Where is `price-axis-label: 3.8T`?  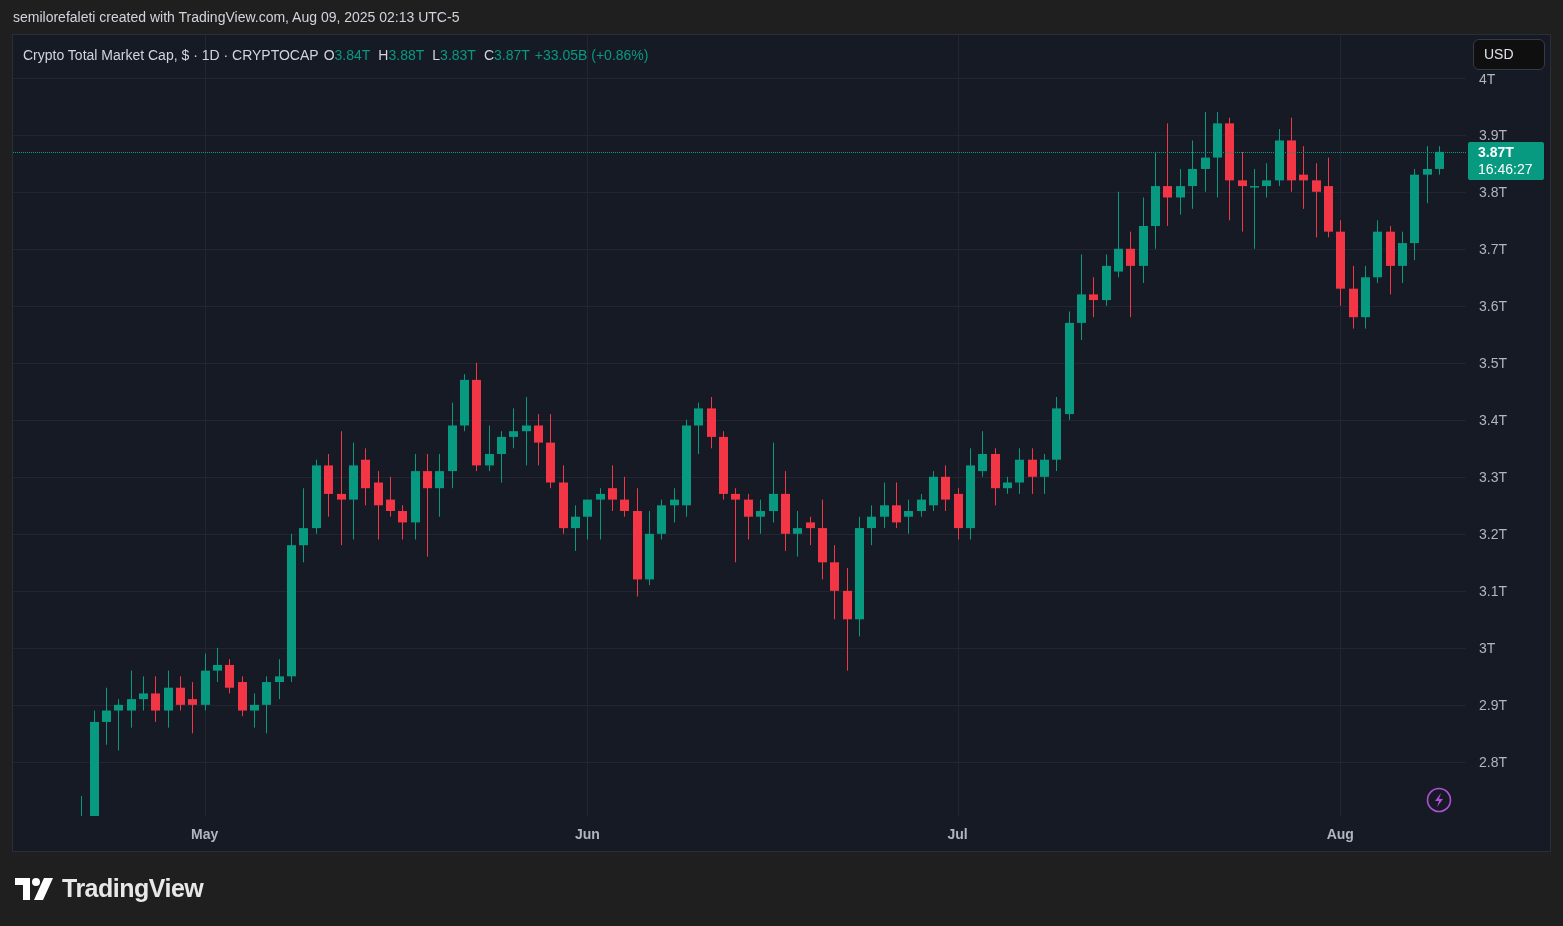
price-axis-label: 3.8T is located at coordinates (1493, 191).